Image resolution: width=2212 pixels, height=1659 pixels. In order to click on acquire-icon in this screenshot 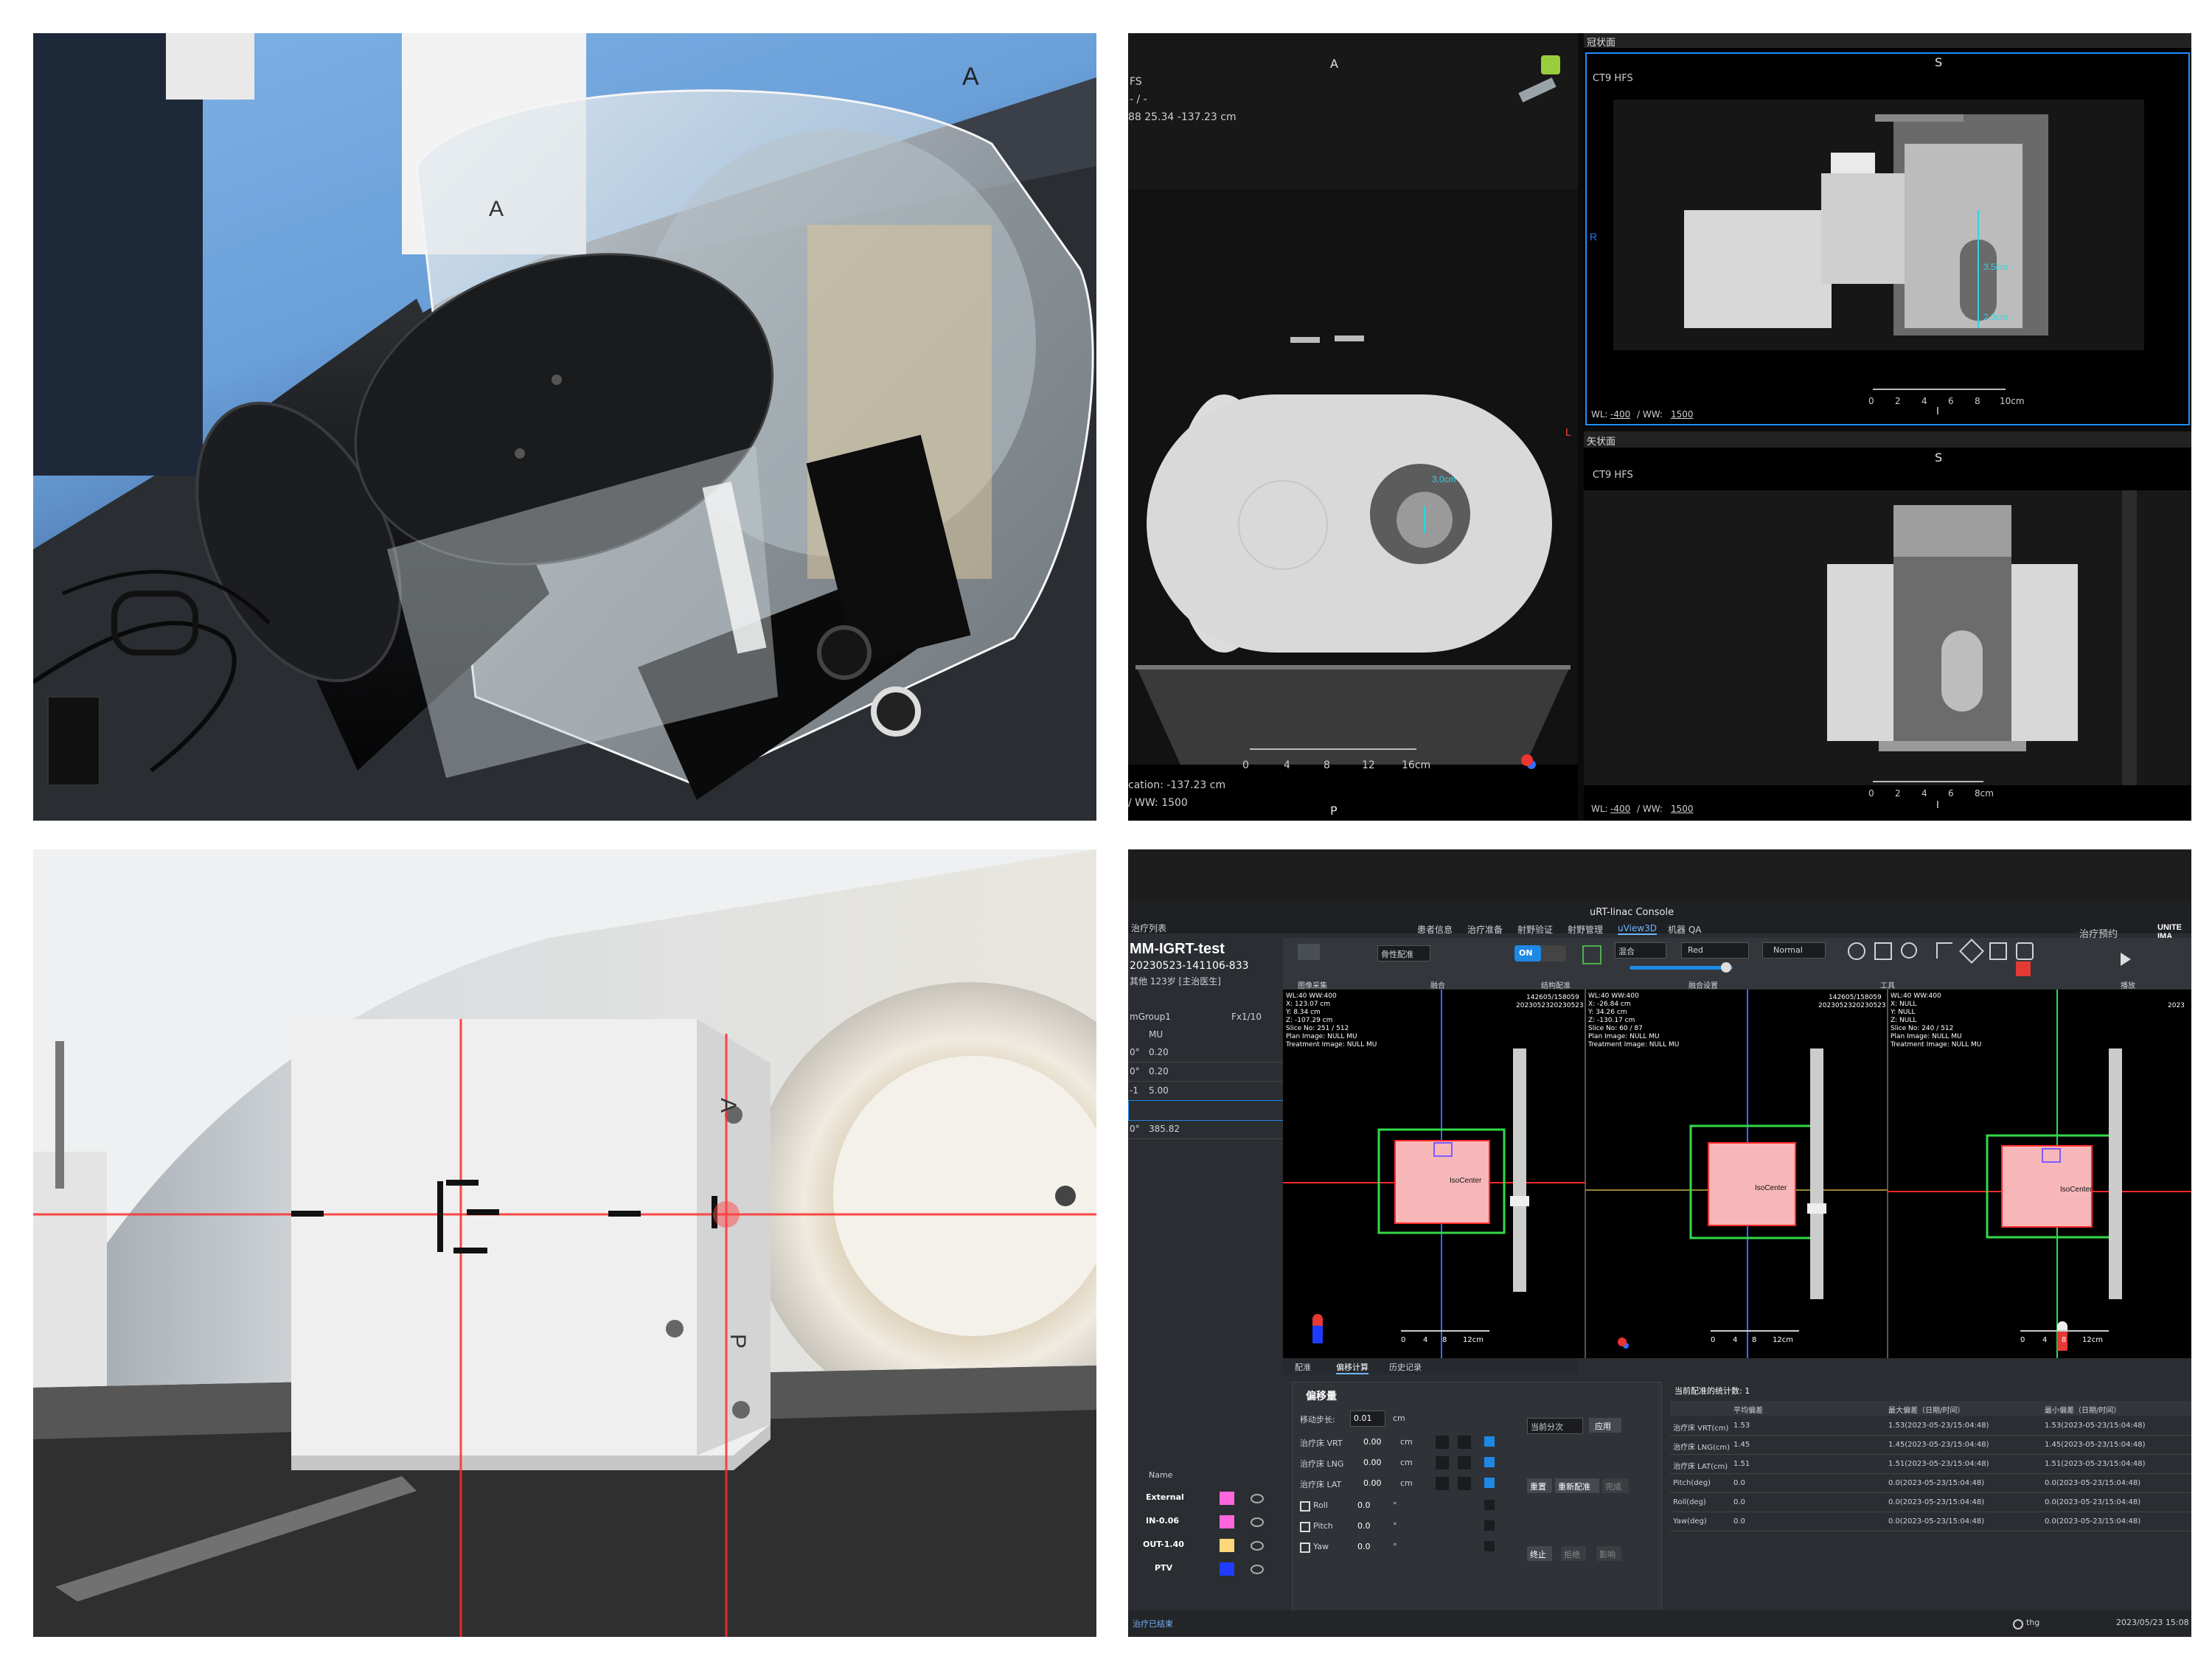, I will do `click(1309, 952)`.